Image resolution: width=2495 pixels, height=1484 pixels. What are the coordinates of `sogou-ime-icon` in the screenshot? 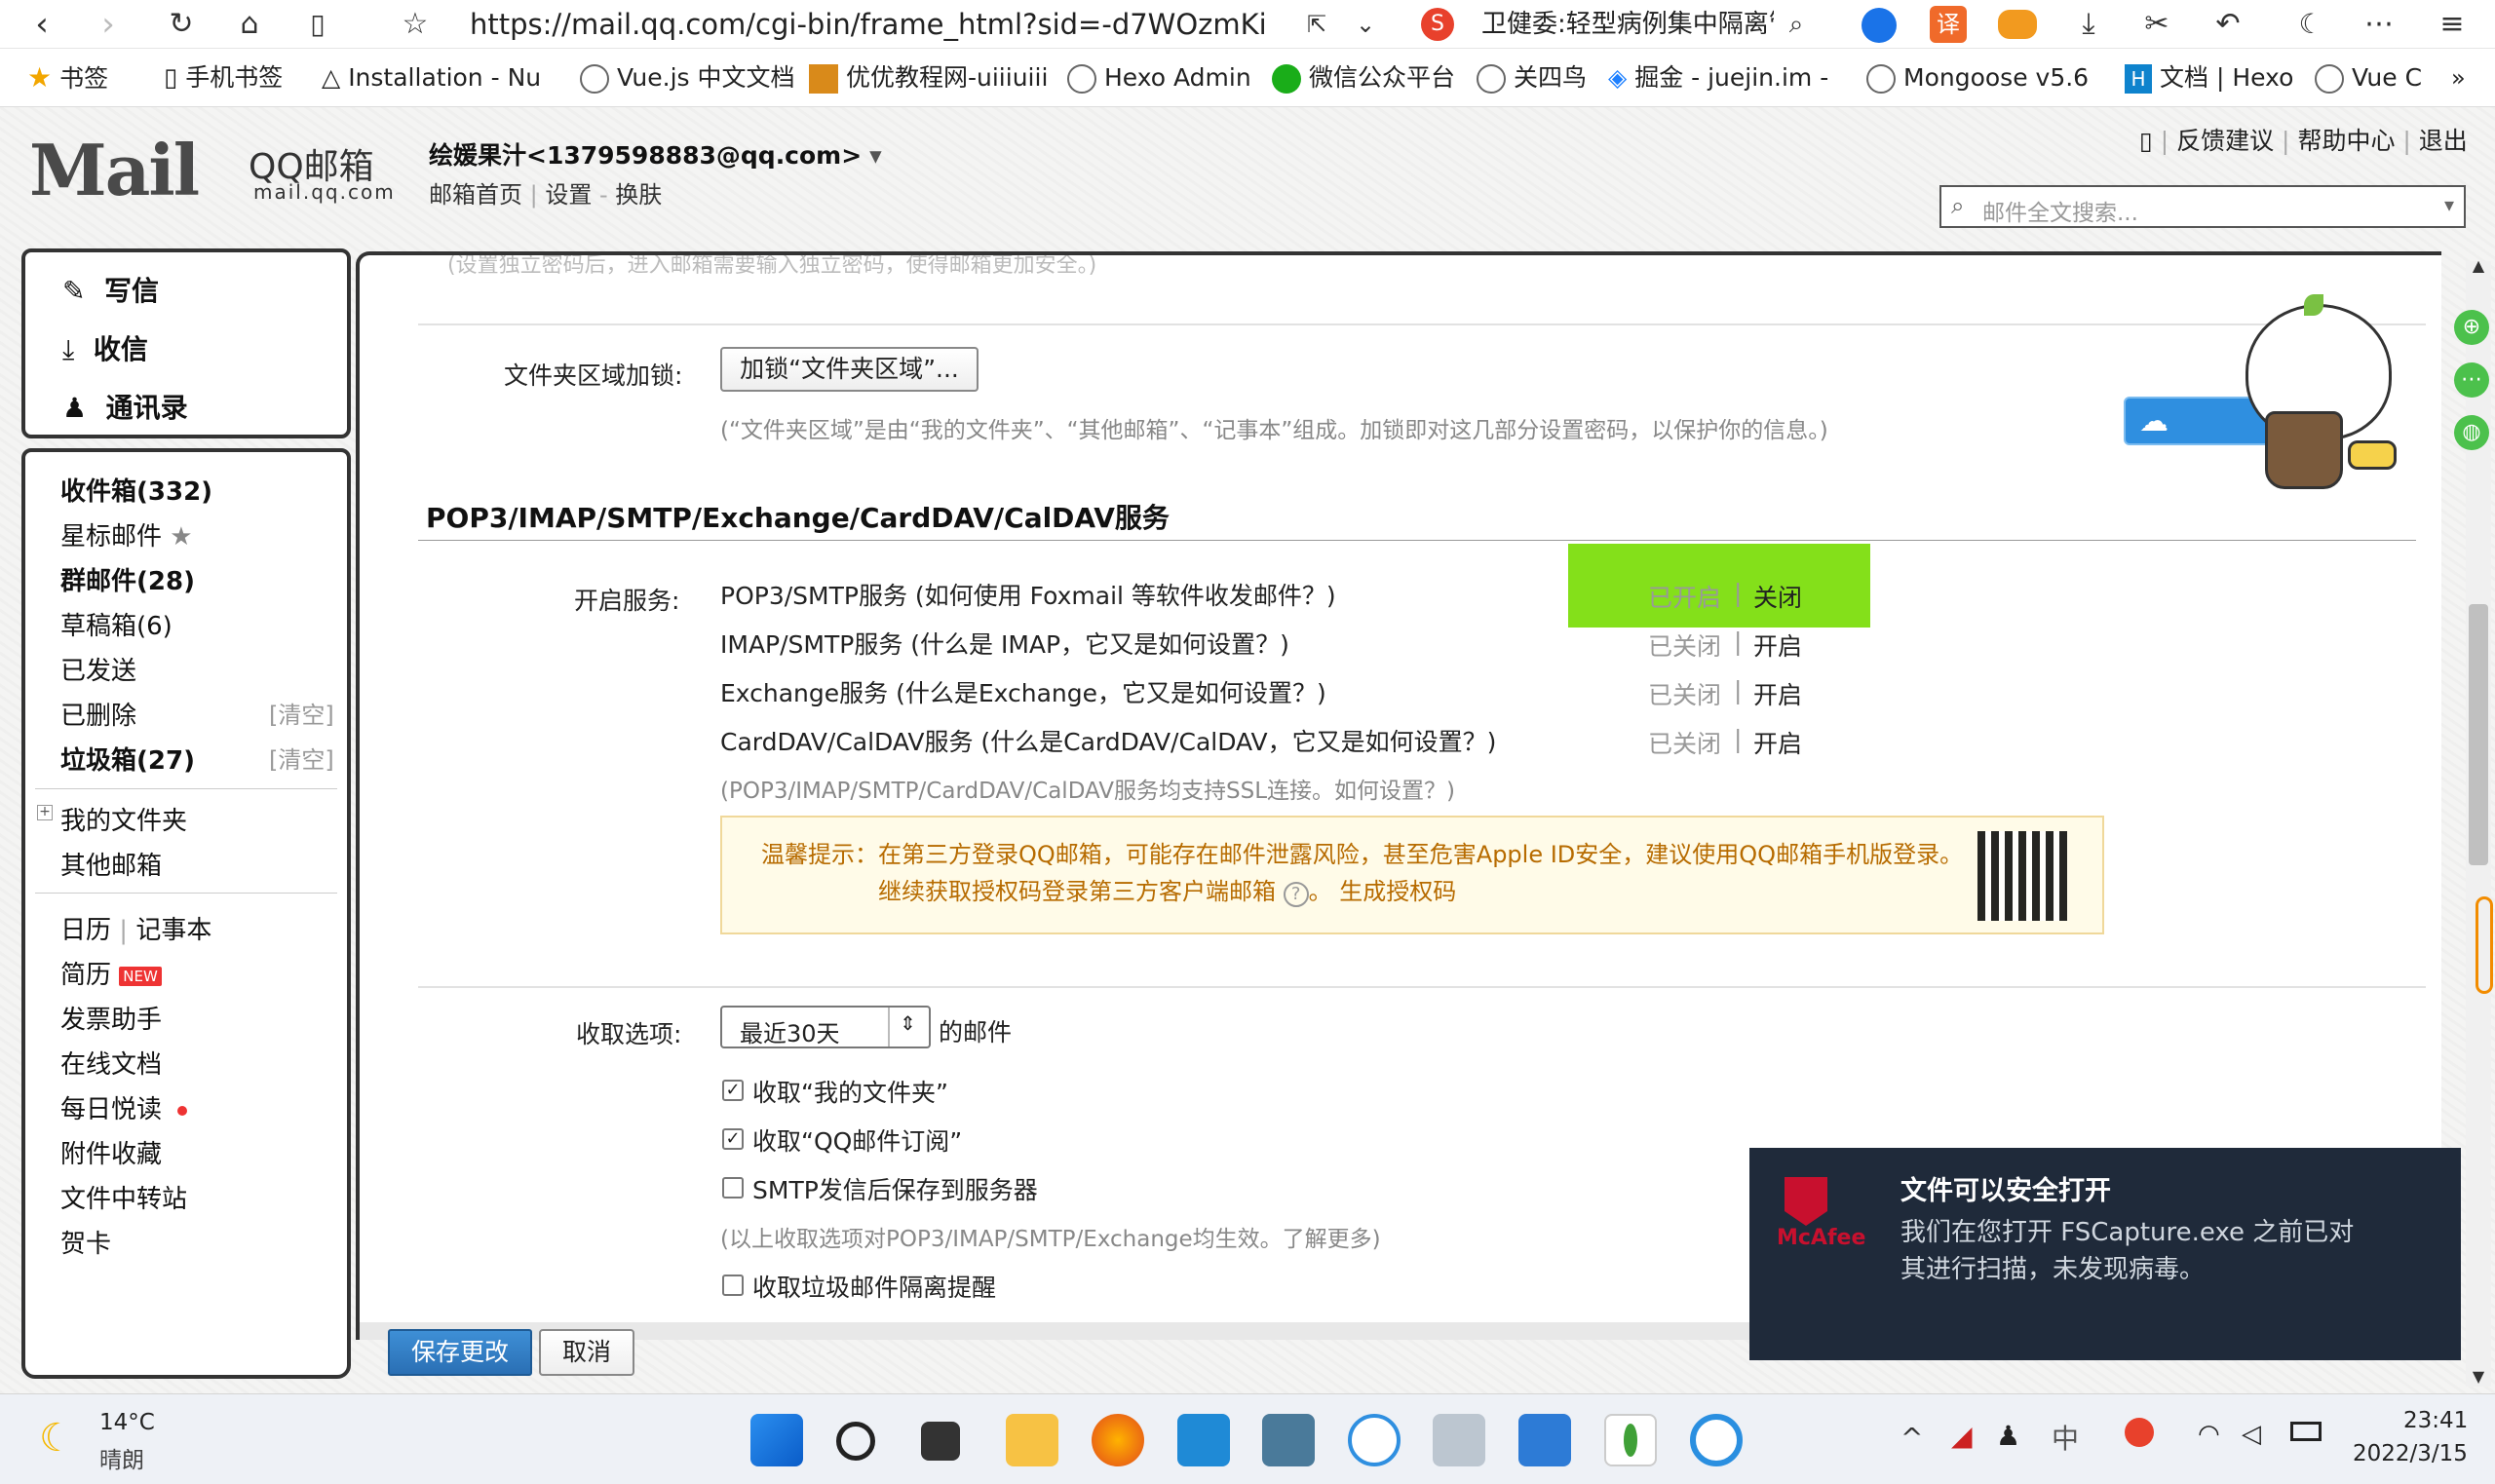 It's located at (2139, 1432).